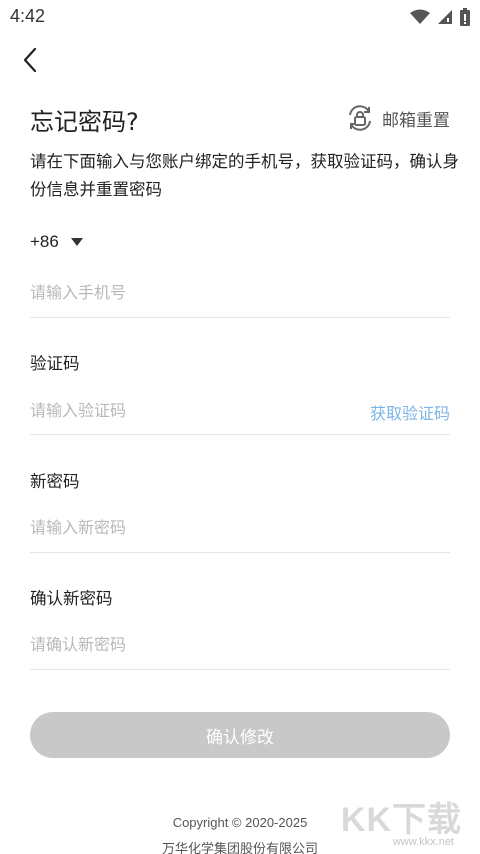 The image size is (480, 854). Describe the element at coordinates (71, 598) in the screenshot. I see `confirm-password-label: 确认新密码` at that location.